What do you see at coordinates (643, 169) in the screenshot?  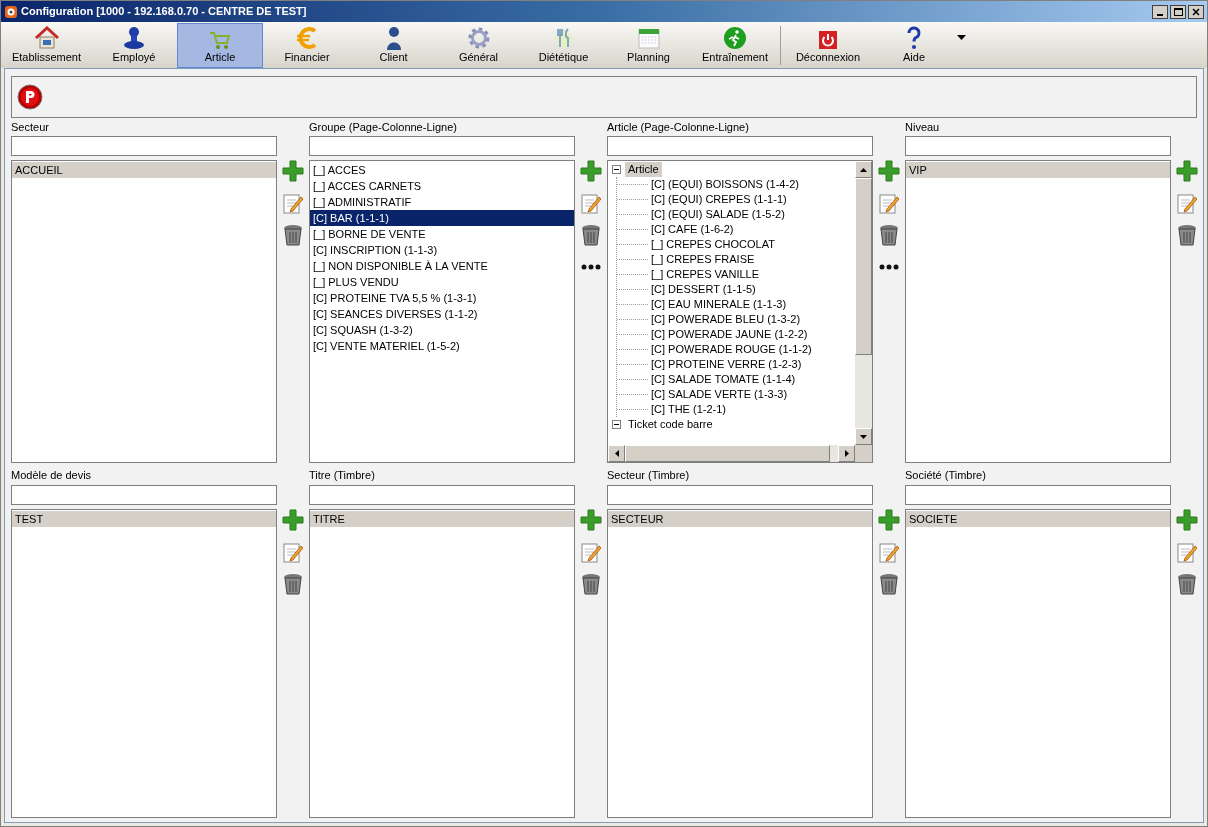 I see `list-item: Article` at bounding box center [643, 169].